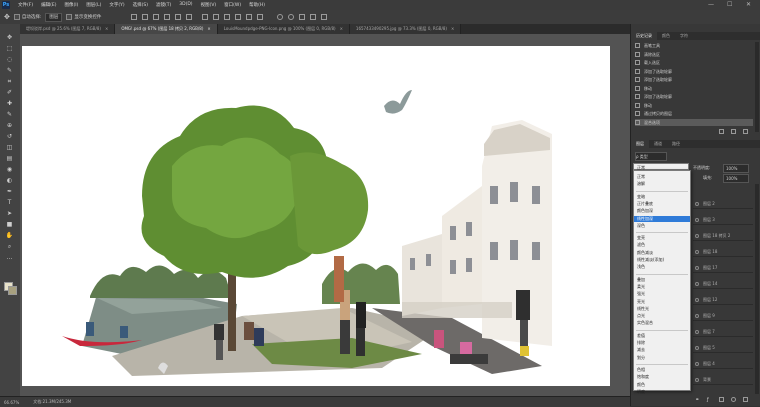 The height and width of the screenshot is (407, 760). Describe the element at coordinates (9, 213) in the screenshot. I see `path-select-tool-icon: ➤` at that location.